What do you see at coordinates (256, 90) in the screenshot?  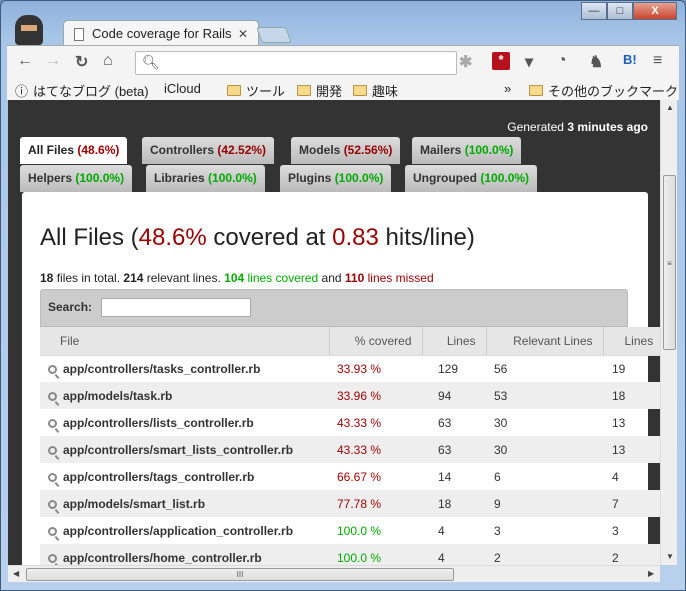 I see `bookmark-folder-tools: ツール` at bounding box center [256, 90].